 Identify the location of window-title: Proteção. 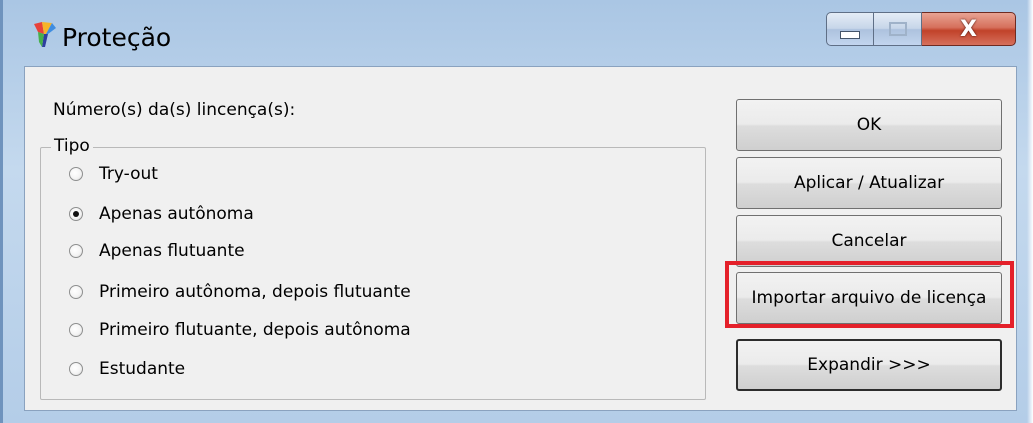
(117, 37).